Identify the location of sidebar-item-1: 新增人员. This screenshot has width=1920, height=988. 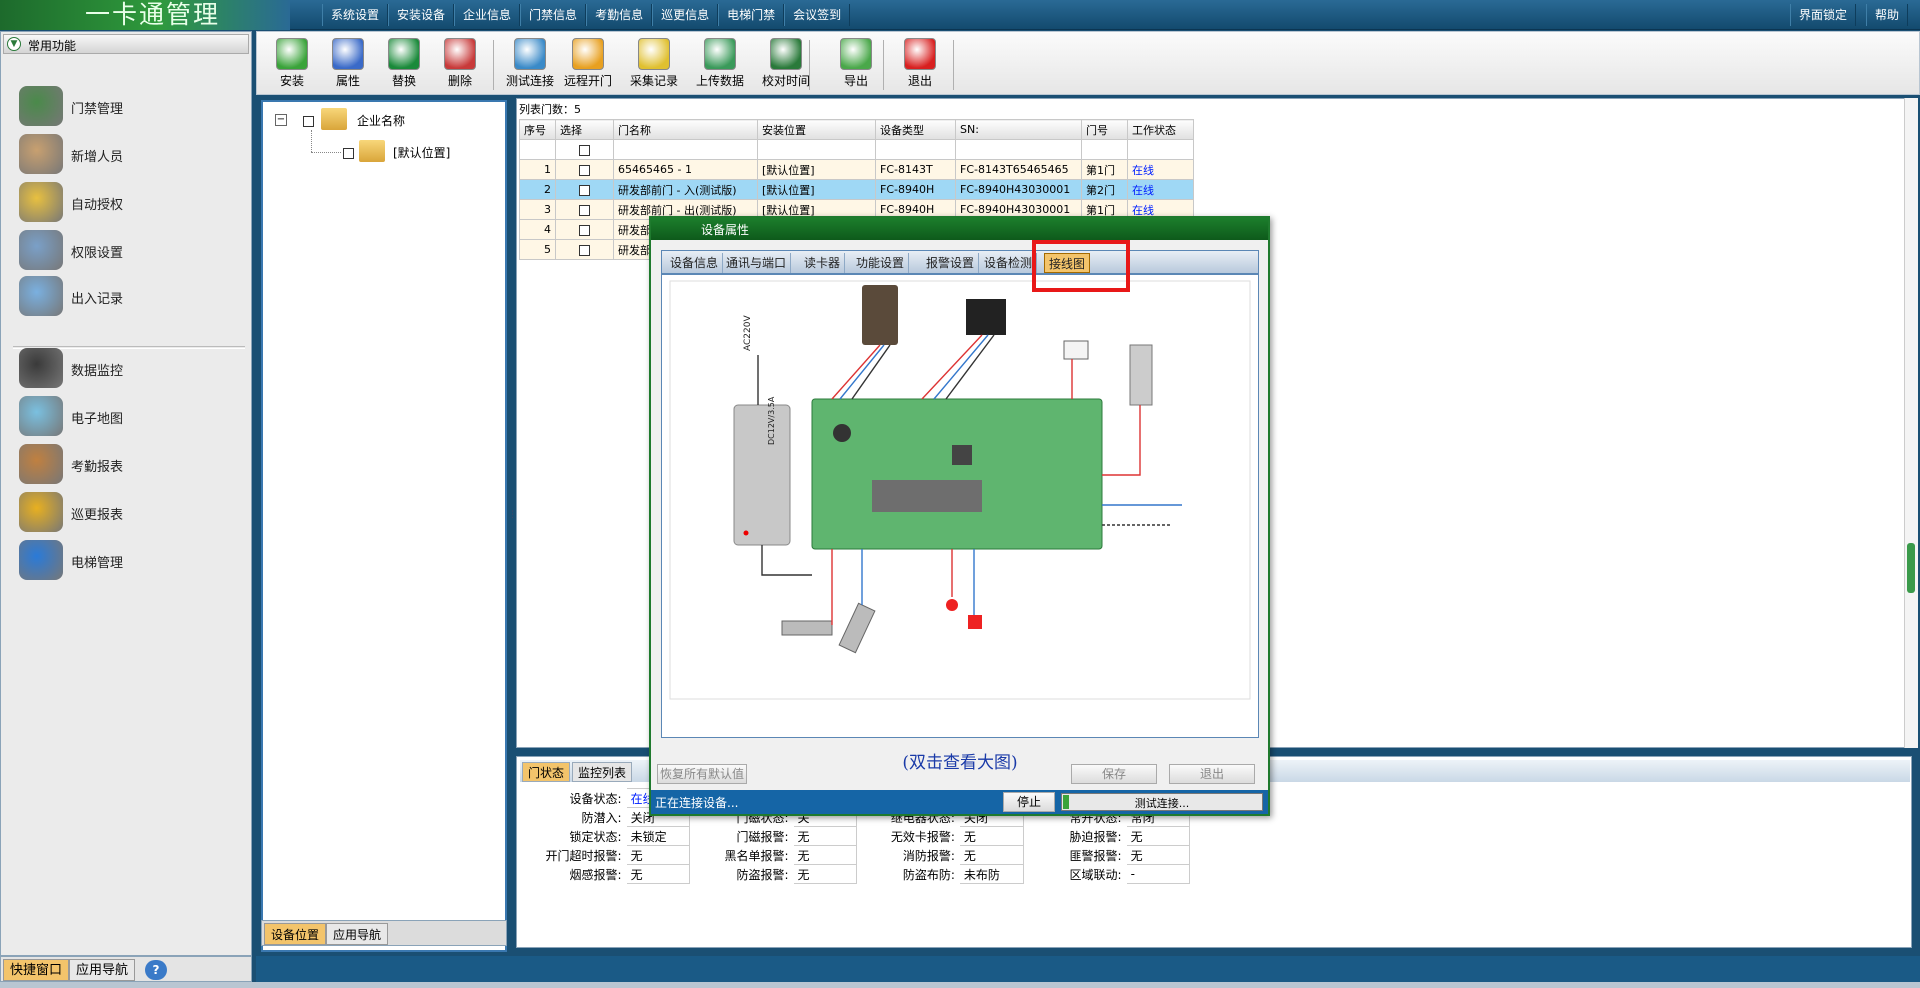
(129, 154).